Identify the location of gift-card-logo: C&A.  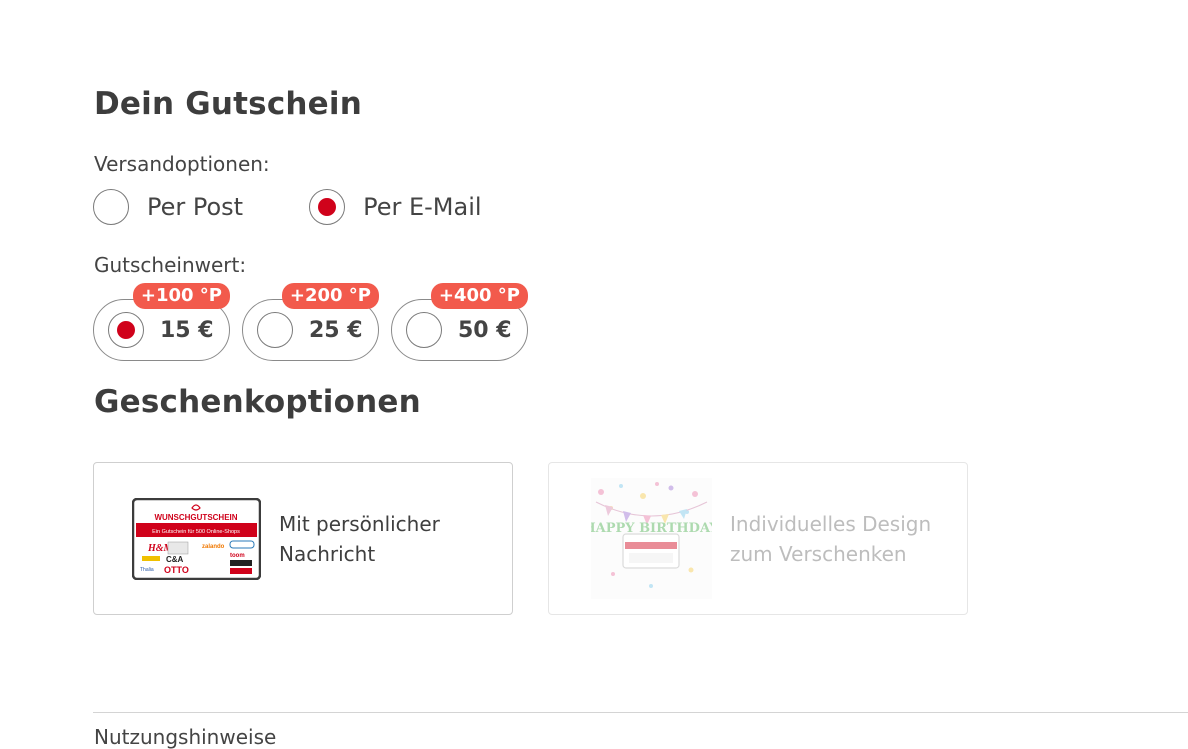
(175, 559).